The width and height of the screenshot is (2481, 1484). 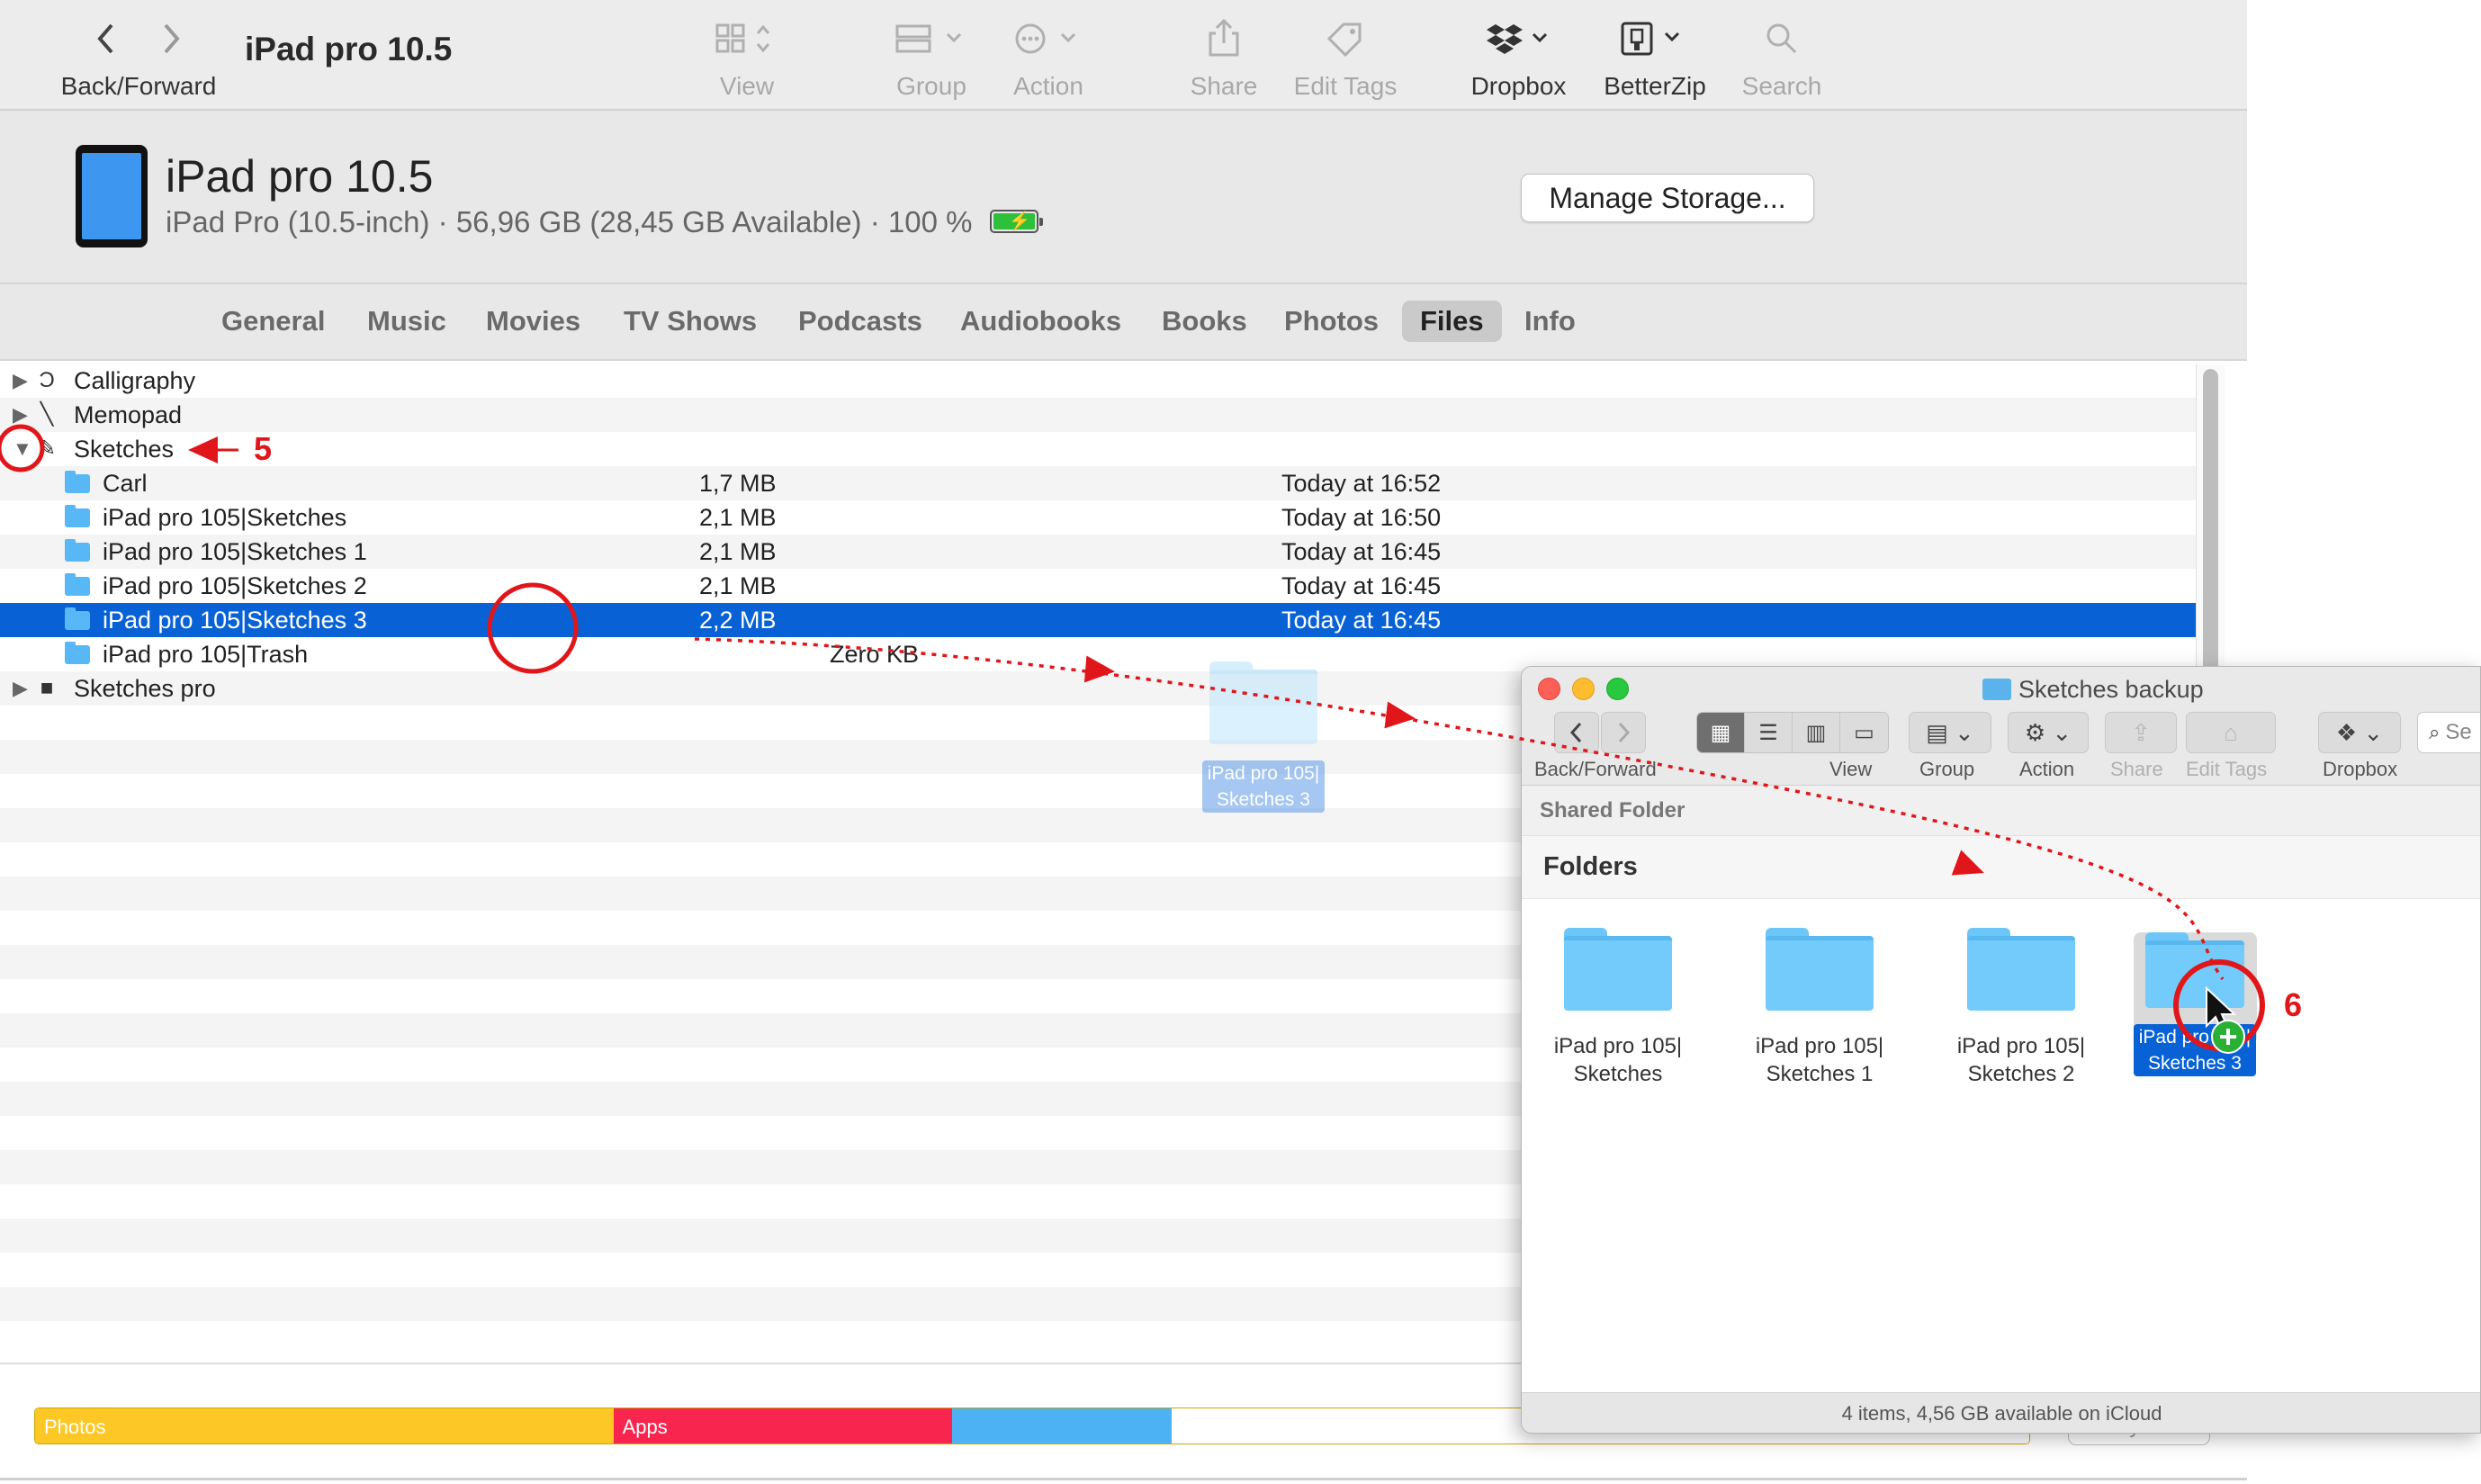 I want to click on action-button: Action, so click(x=1048, y=56).